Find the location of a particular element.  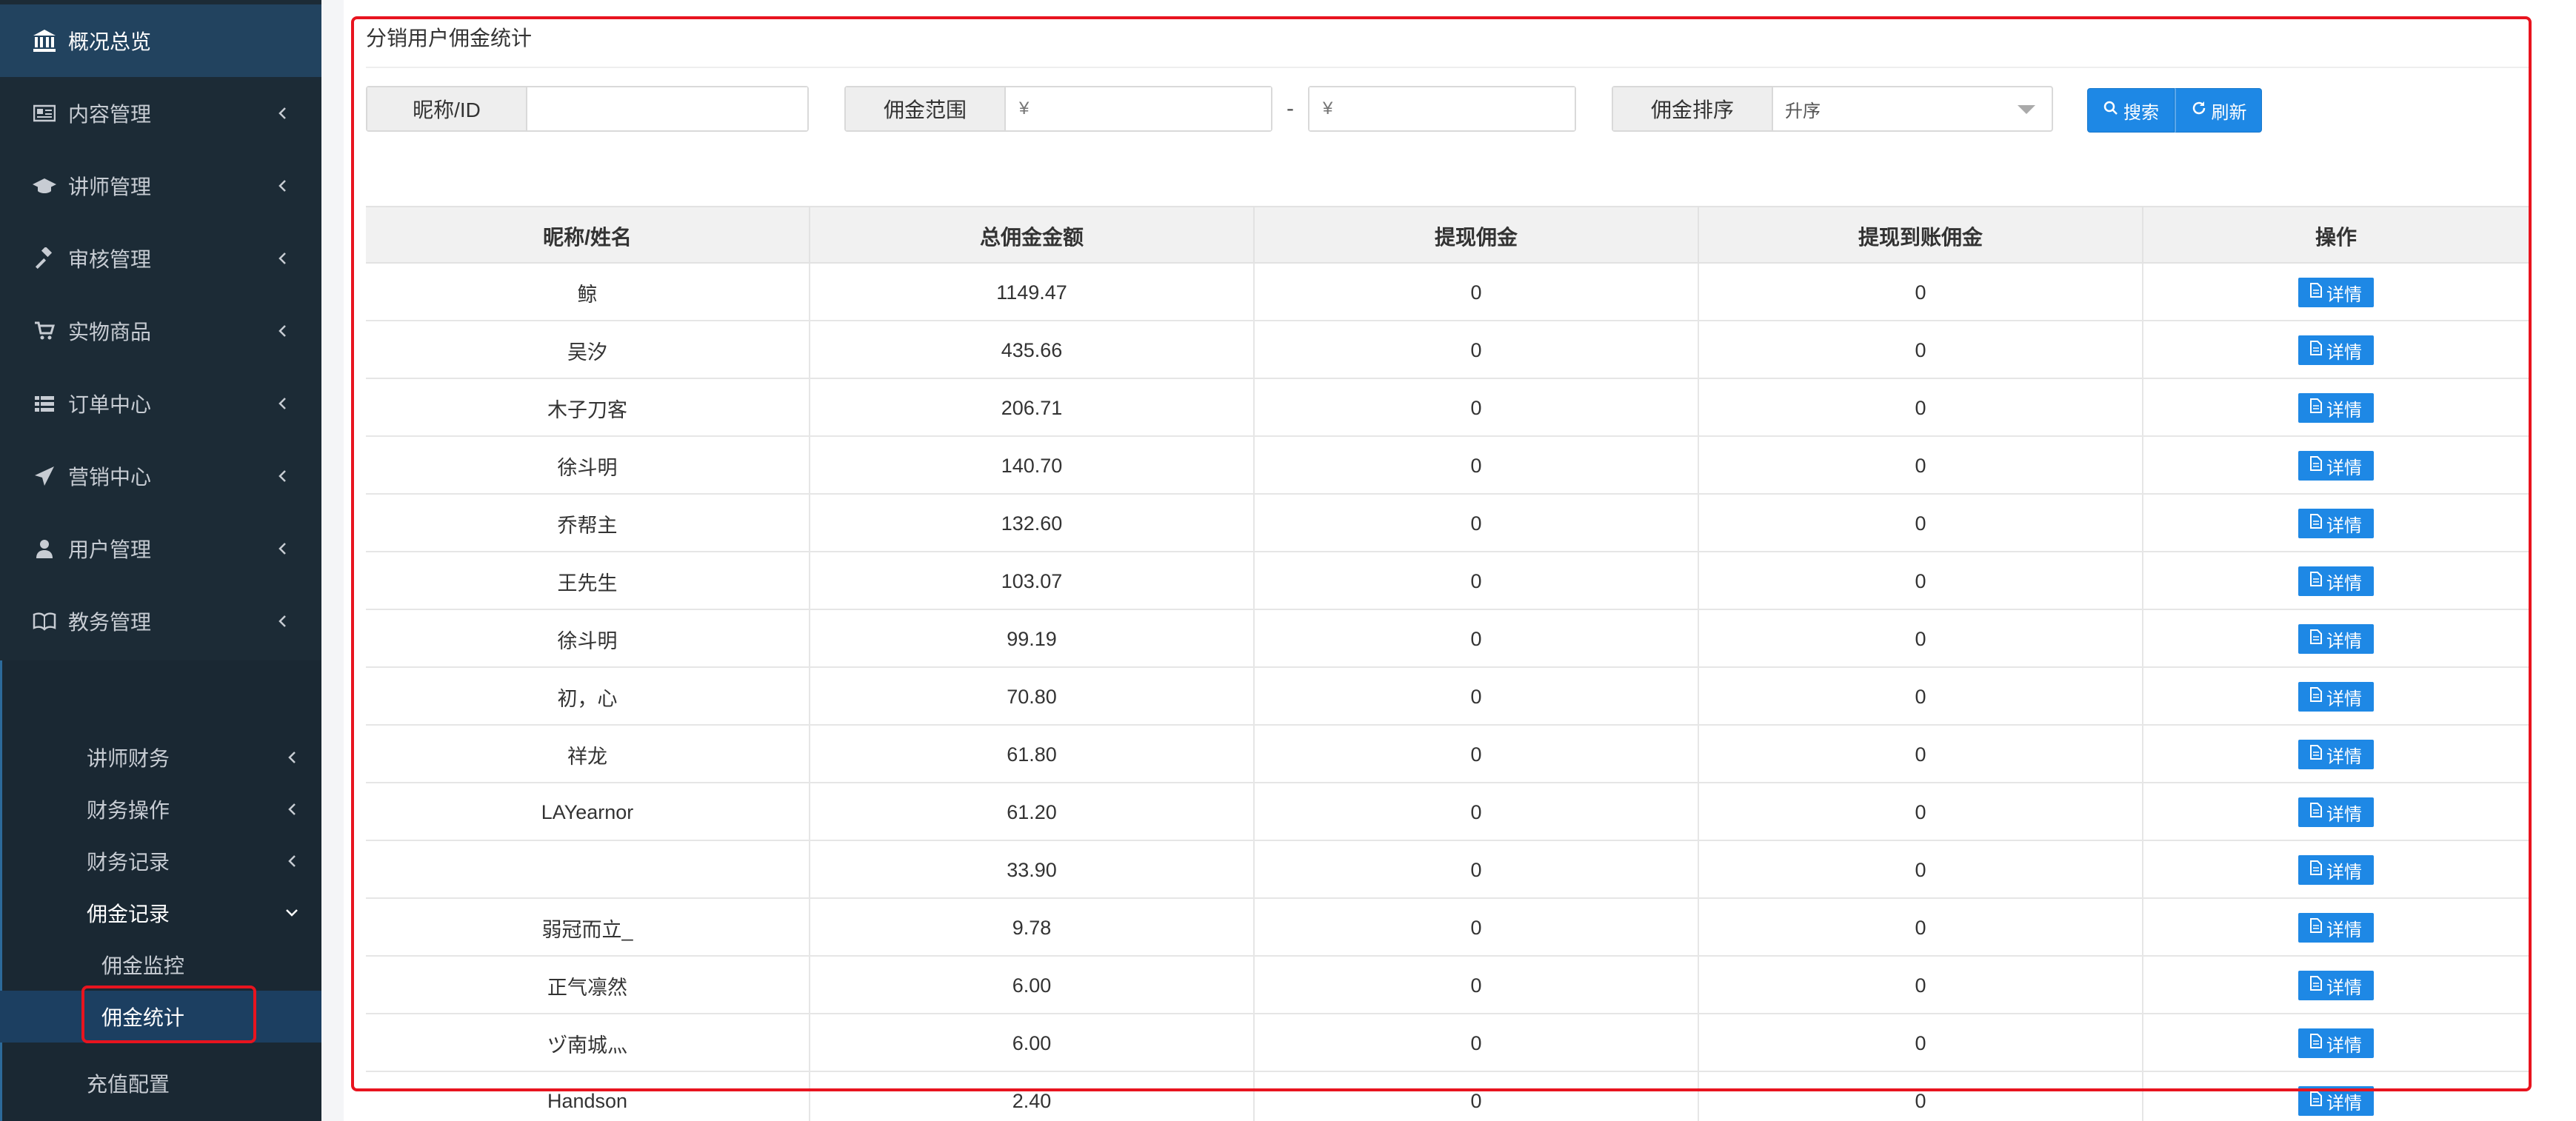

sidebar-item-list: 订单中心 is located at coordinates (160, 403).